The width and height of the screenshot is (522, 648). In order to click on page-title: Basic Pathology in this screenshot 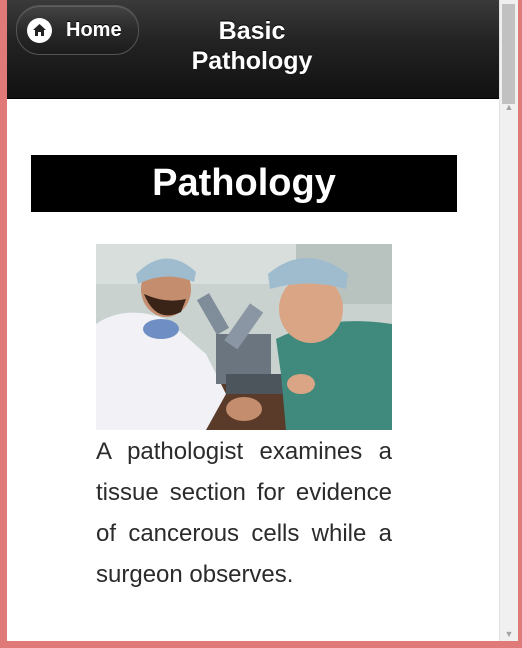, I will do `click(252, 46)`.